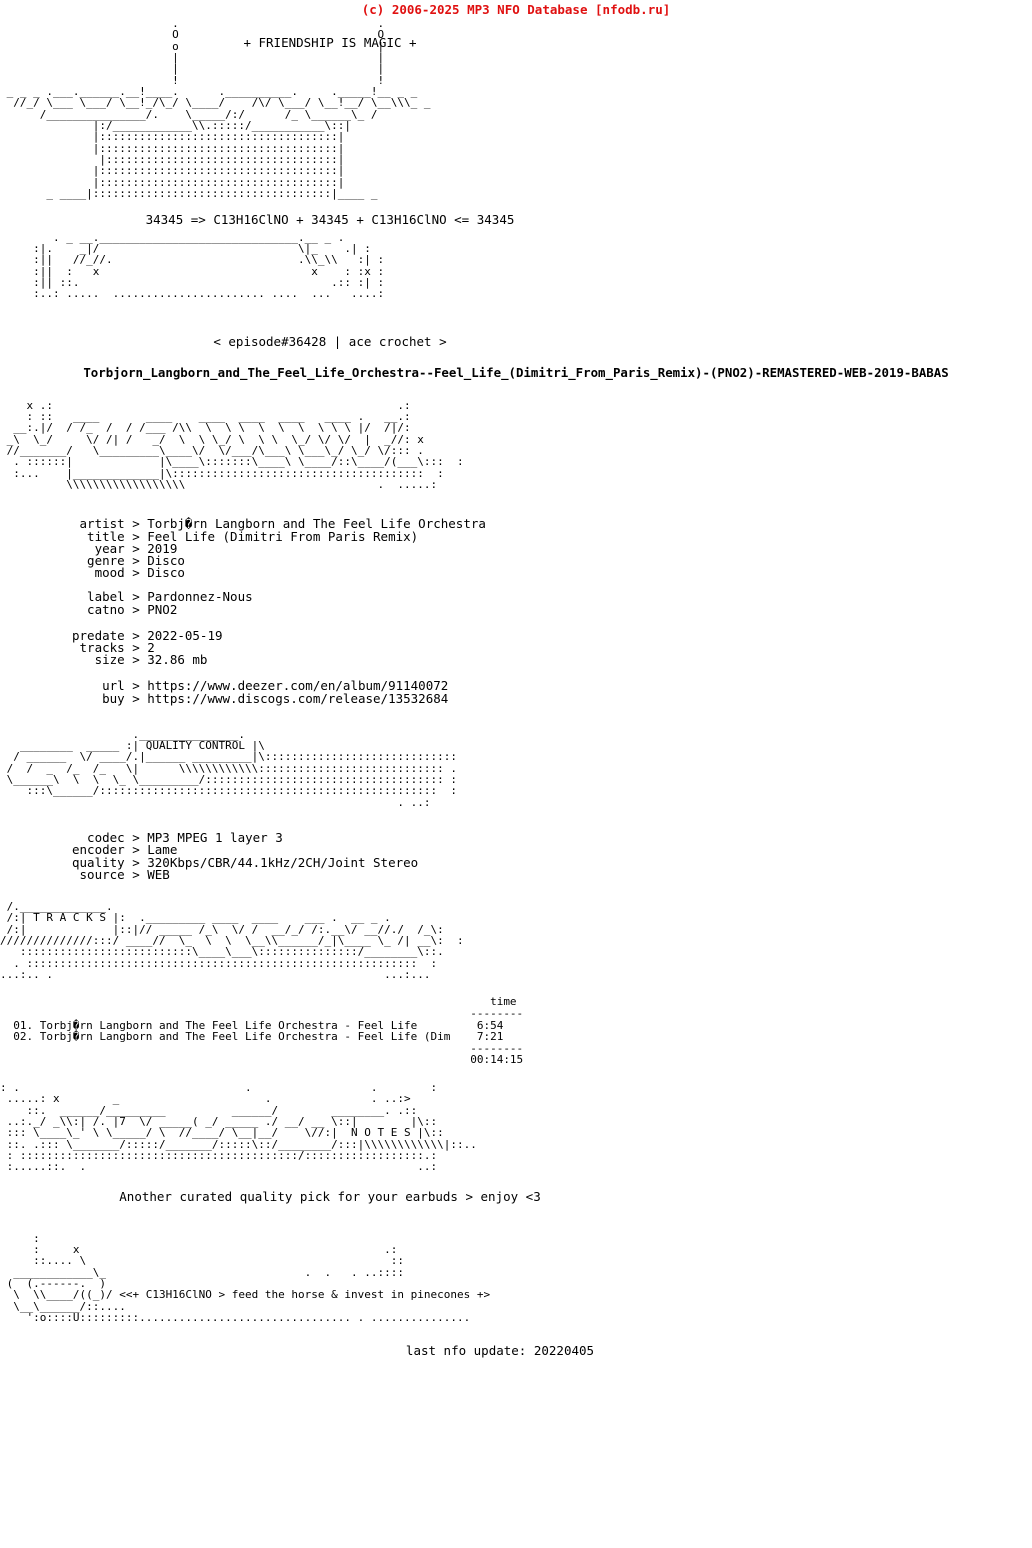 The height and width of the screenshot is (1548, 1032). Describe the element at coordinates (552, 647) in the screenshot. I see `metadata-row: tracks > 2` at that location.